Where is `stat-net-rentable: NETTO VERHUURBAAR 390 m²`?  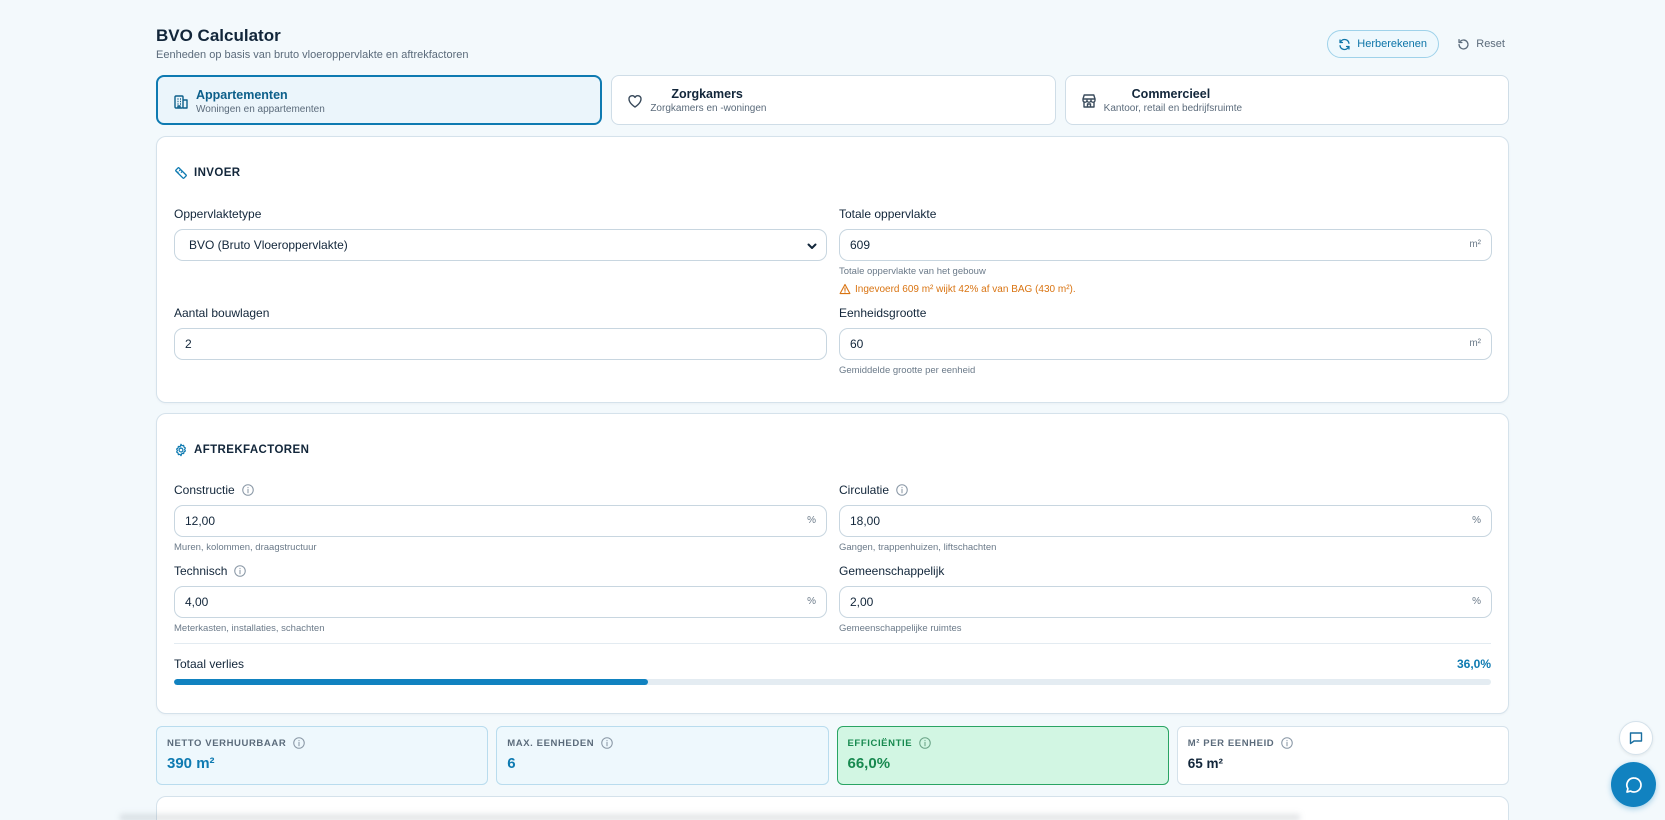 stat-net-rentable: NETTO VERHUURBAAR 390 m² is located at coordinates (322, 755).